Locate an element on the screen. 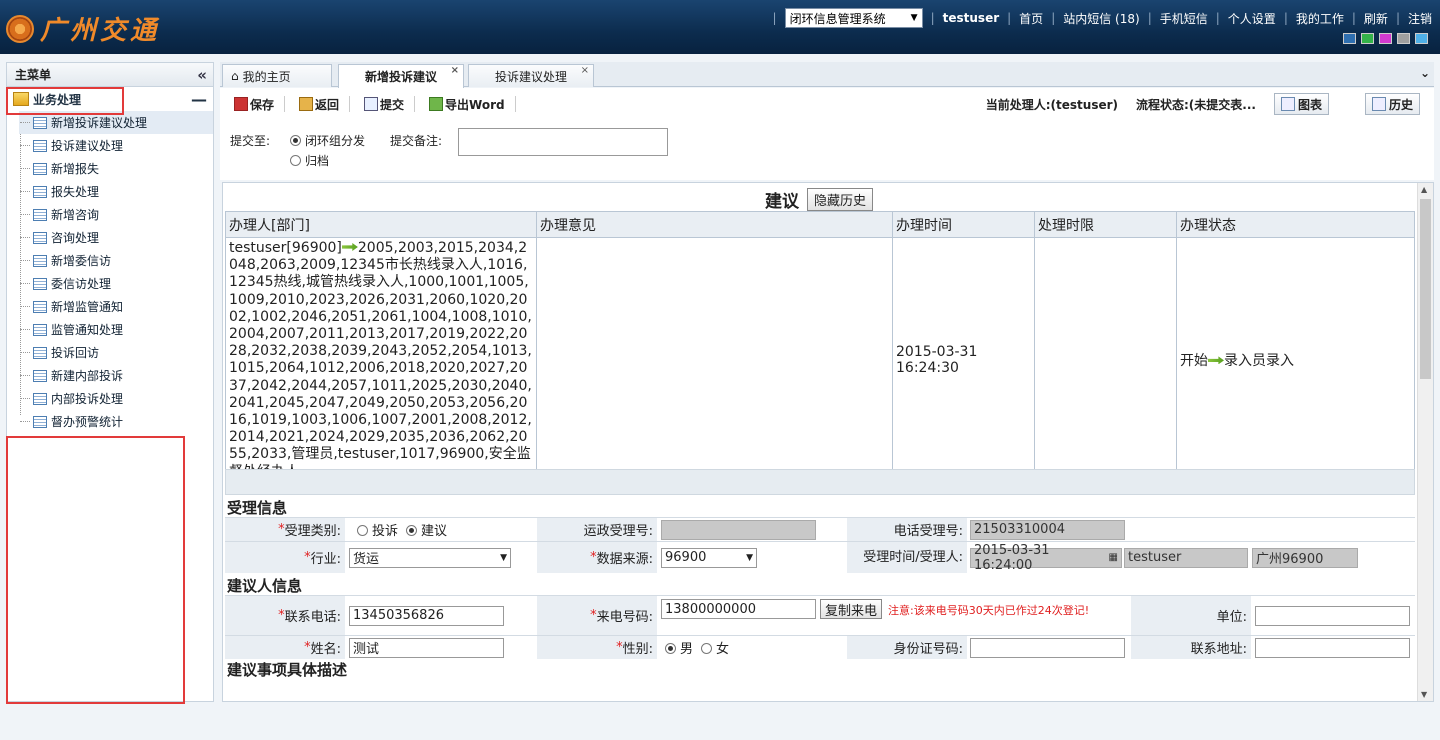 The width and height of the screenshot is (1440, 740). skin-blue is located at coordinates (1349, 38).